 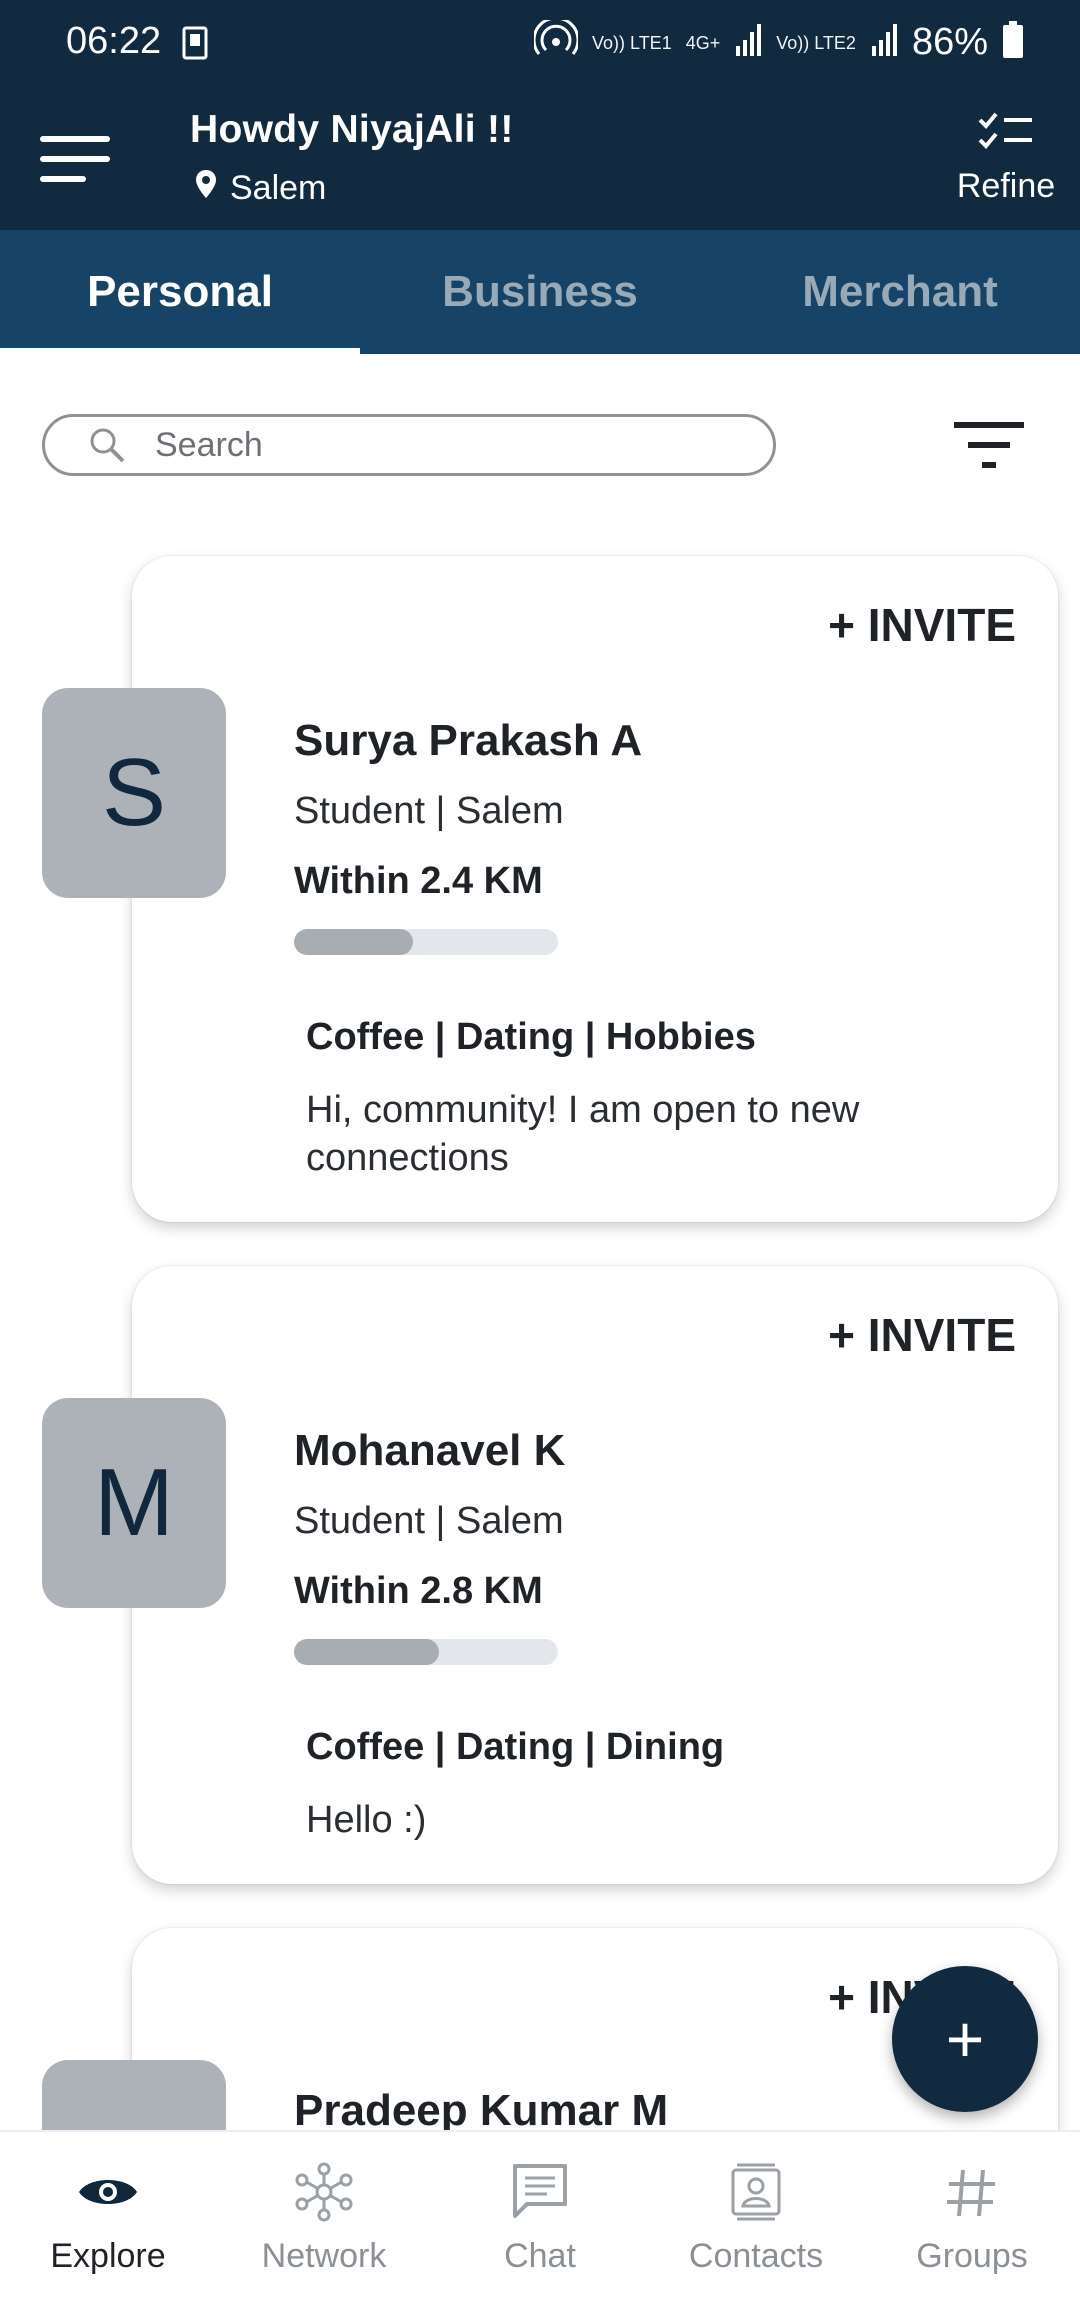 I want to click on refine-button: Refine, so click(x=1006, y=157).